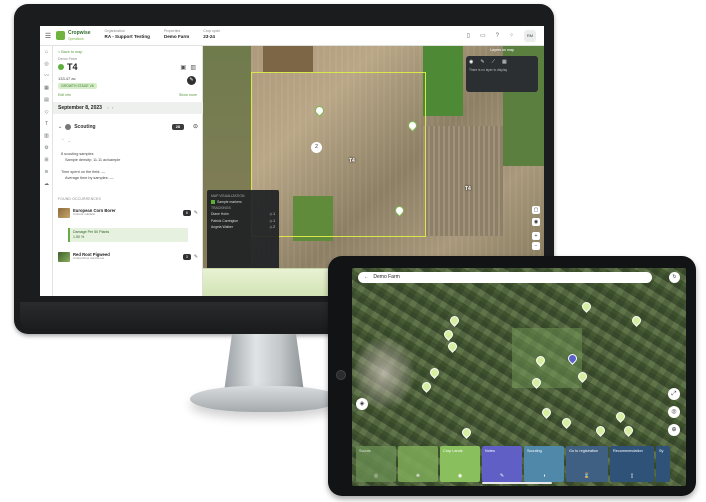 The width and height of the screenshot is (706, 502). Describe the element at coordinates (366, 277) in the screenshot. I see `back-arrow-icon: ←` at that location.